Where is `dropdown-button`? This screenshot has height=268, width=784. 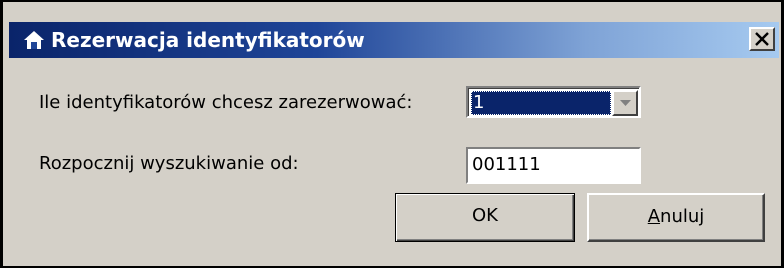
dropdown-button is located at coordinates (625, 103).